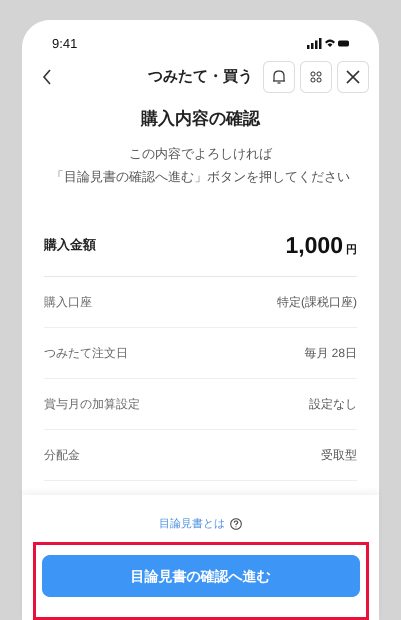 Image resolution: width=401 pixels, height=620 pixels. Describe the element at coordinates (236, 524) in the screenshot. I see `help-icon` at that location.